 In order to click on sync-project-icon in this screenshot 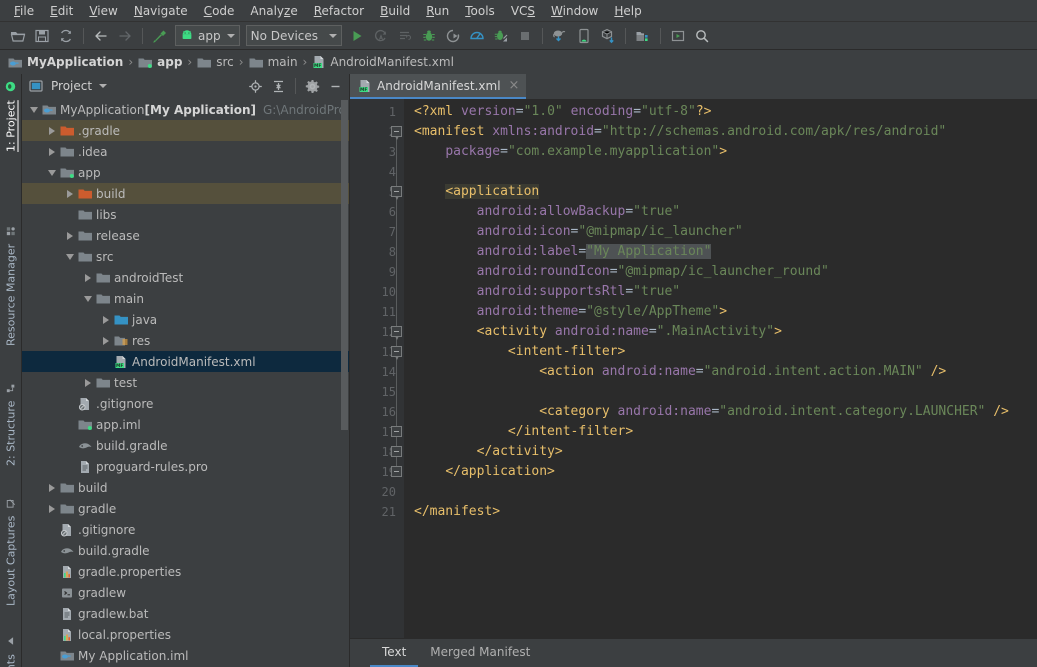, I will do `click(66, 36)`.